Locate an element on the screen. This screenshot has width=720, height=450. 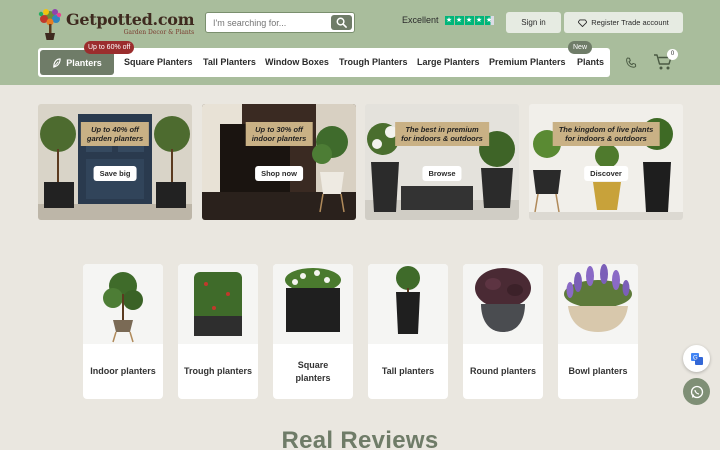
logo: Getpotted.com Garden Decor & Plants is located at coordinates (115, 24).